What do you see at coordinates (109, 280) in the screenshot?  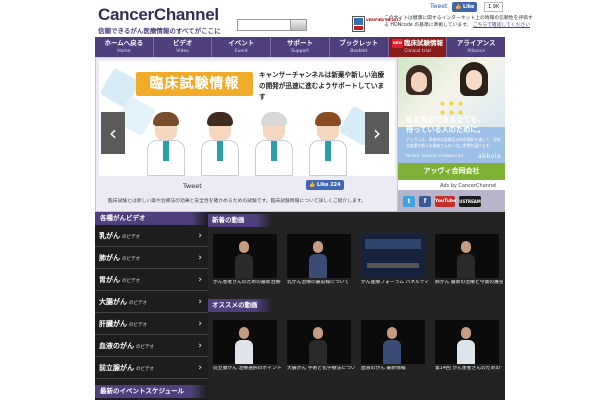 I see `category-label: 胃がん` at bounding box center [109, 280].